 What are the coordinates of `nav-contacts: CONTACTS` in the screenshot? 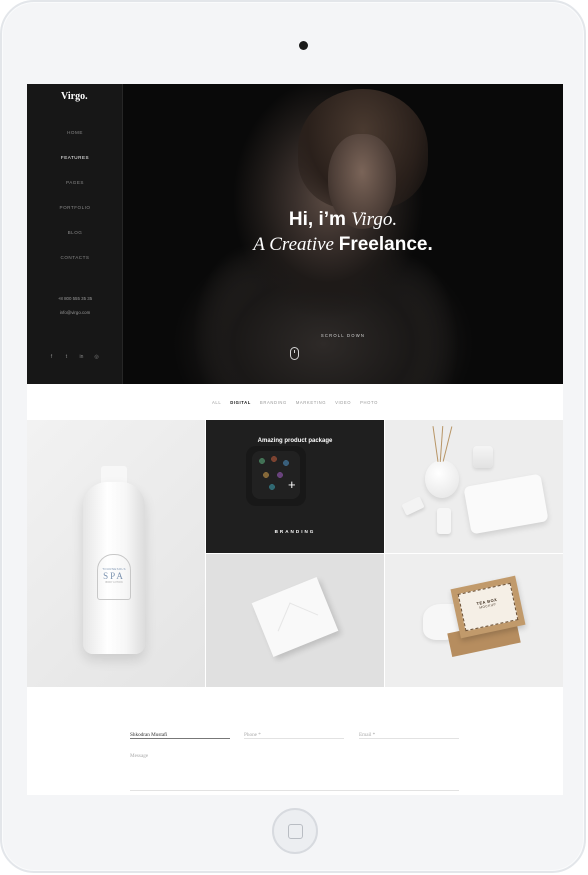 It's located at (75, 257).